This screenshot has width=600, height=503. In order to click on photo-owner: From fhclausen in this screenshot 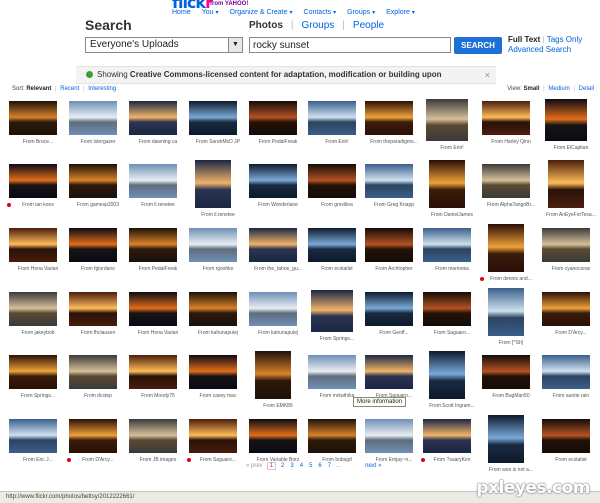, I will do `click(98, 333)`.